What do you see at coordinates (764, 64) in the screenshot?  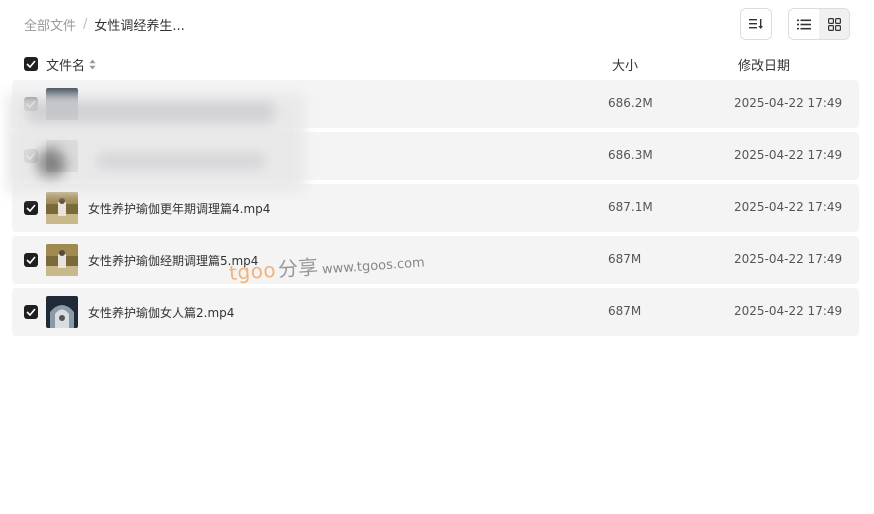 I see `column-header-date: 修改日期` at bounding box center [764, 64].